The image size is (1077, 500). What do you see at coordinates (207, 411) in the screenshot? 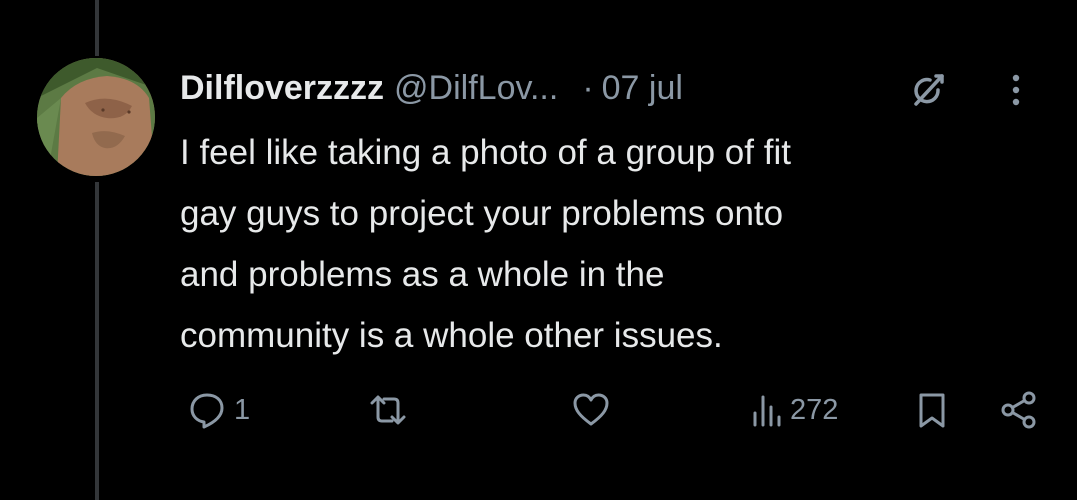
I see `reply-icon` at bounding box center [207, 411].